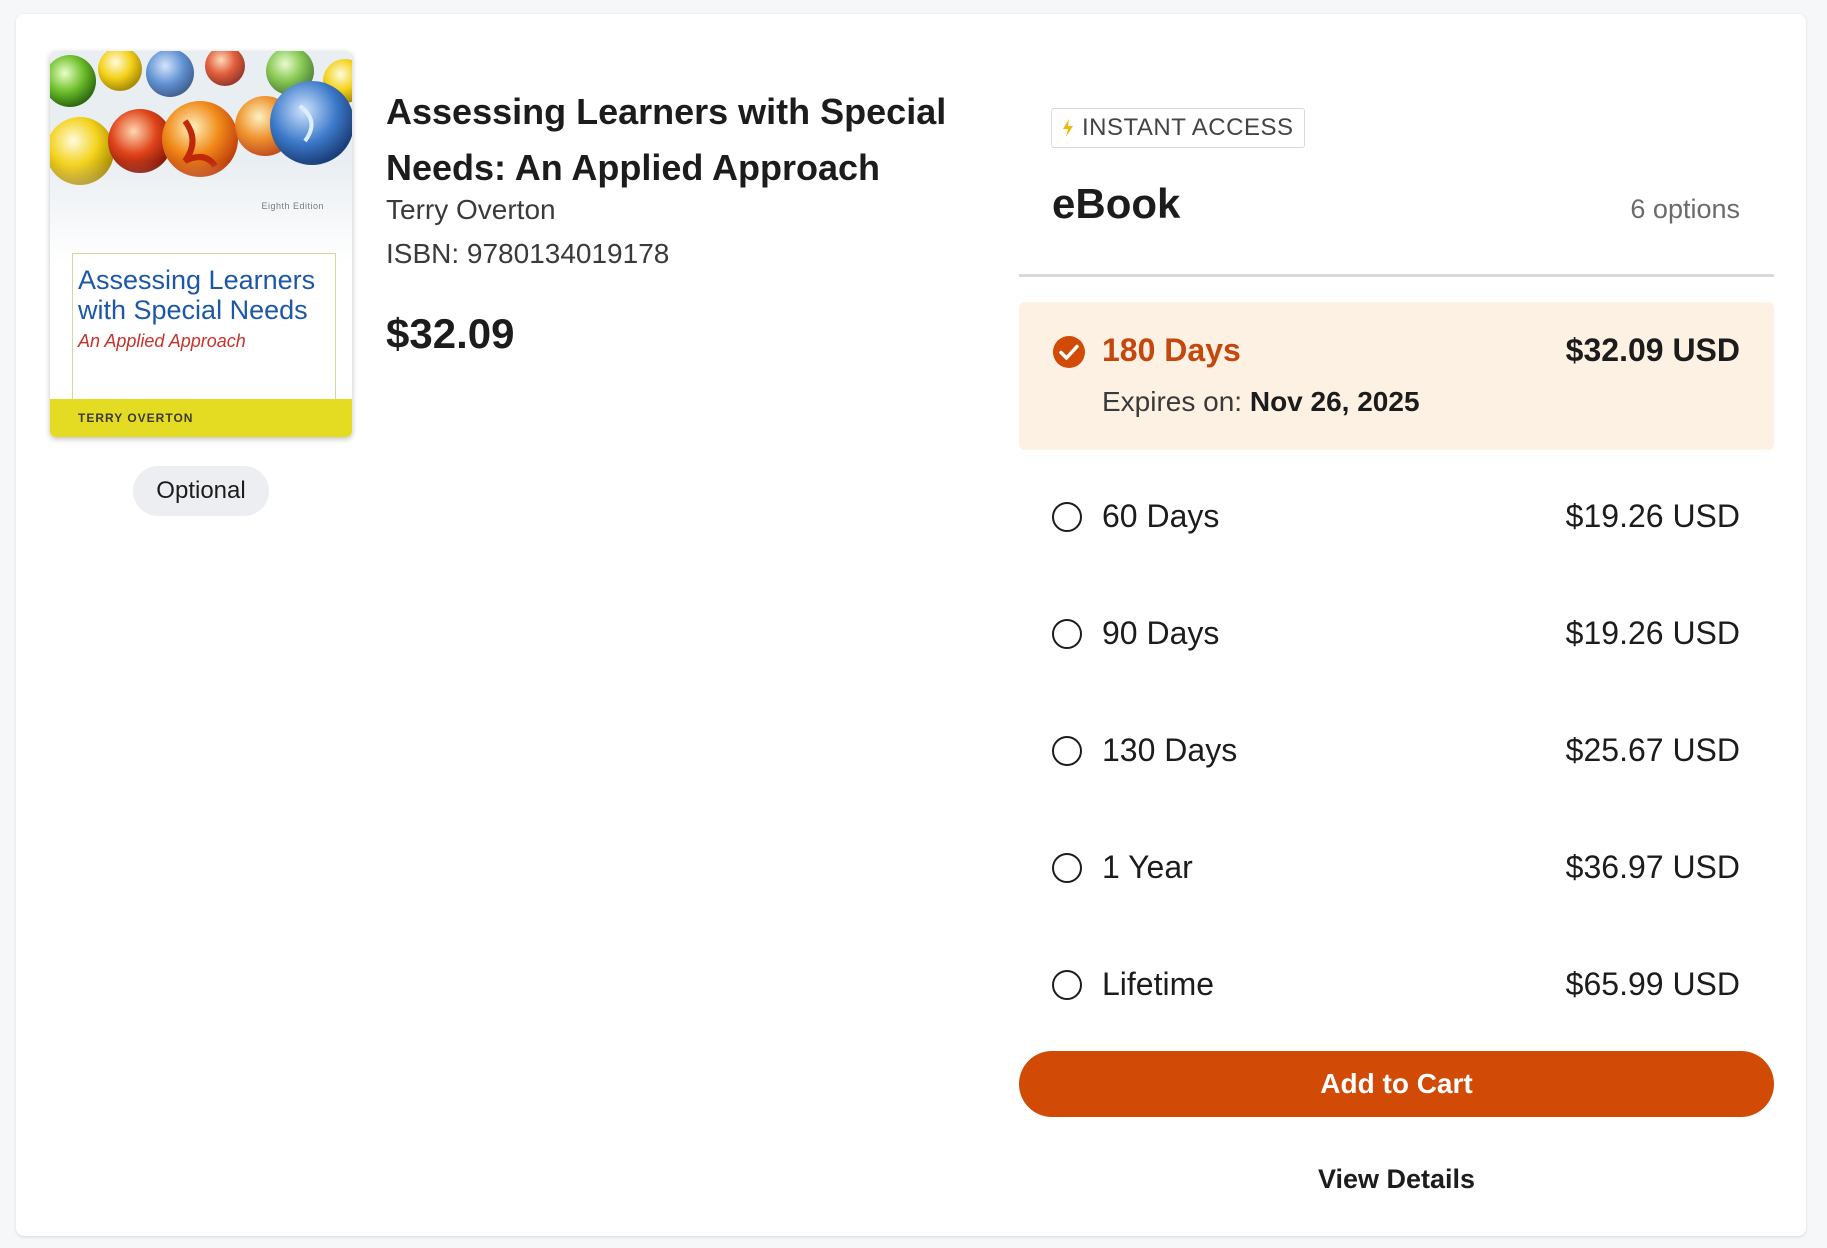  I want to click on option-price: $32.09 USD, so click(1652, 350).